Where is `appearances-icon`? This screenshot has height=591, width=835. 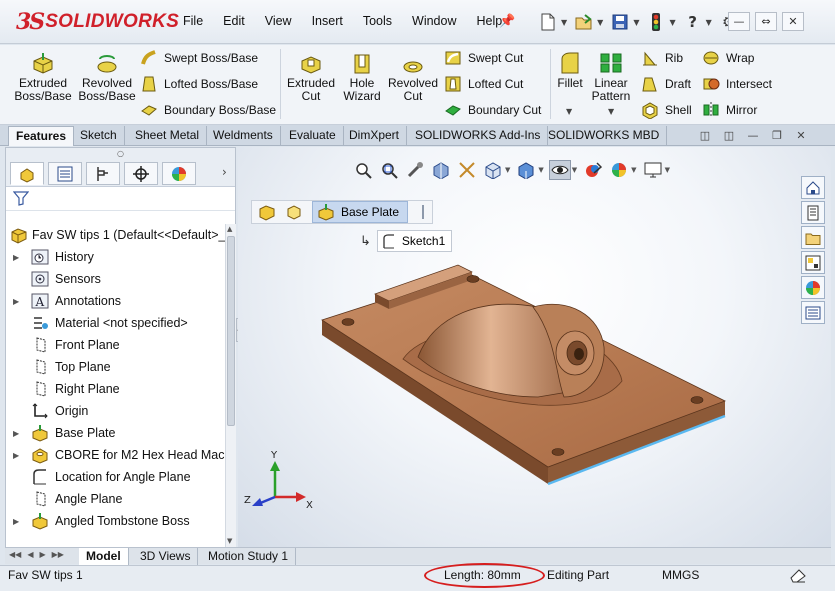 appearances-icon is located at coordinates (813, 287).